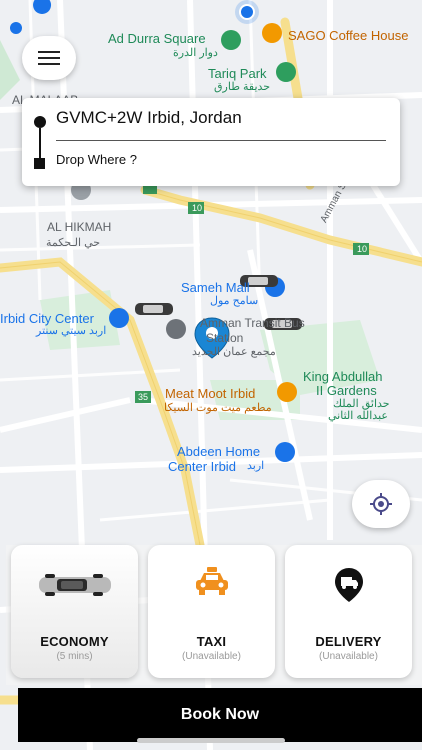  What do you see at coordinates (71, 331) in the screenshot?
I see `poi-label: اربد سيتي سنتر` at bounding box center [71, 331].